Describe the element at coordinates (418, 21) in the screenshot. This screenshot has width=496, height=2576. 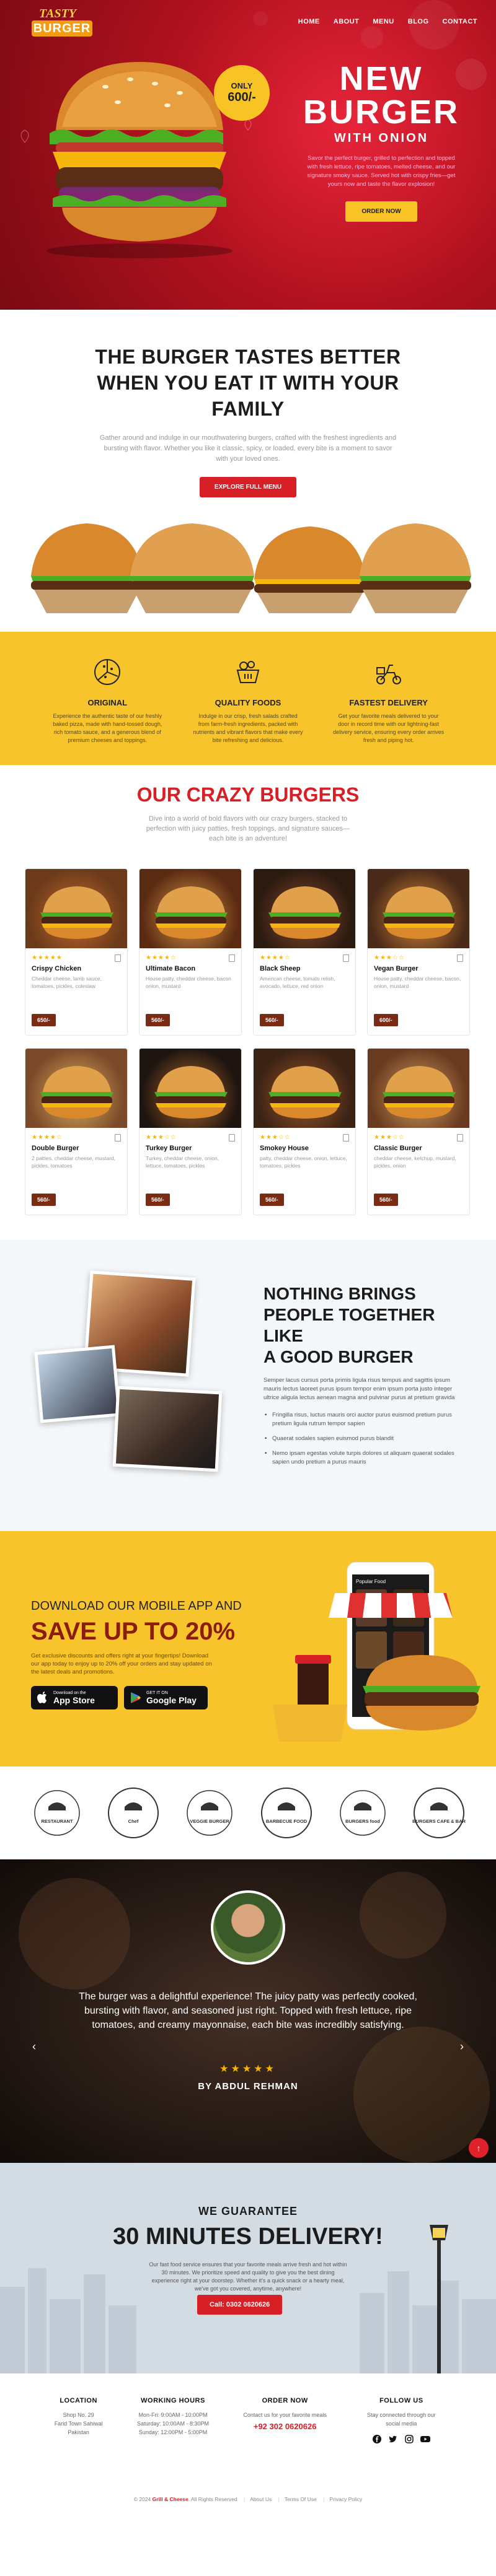
I see `nav-item-blog: BLOG` at that location.